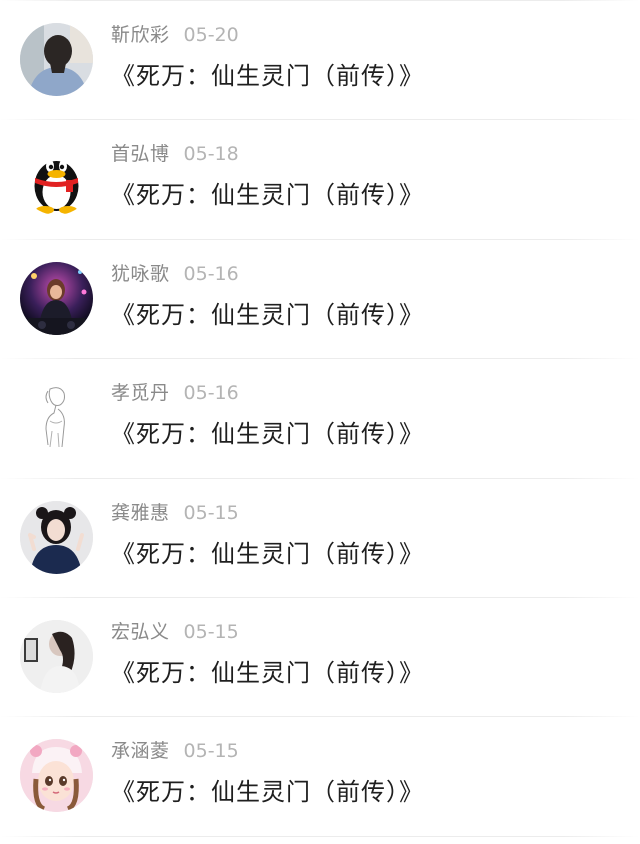  I want to click on divider, so click(320, 836).